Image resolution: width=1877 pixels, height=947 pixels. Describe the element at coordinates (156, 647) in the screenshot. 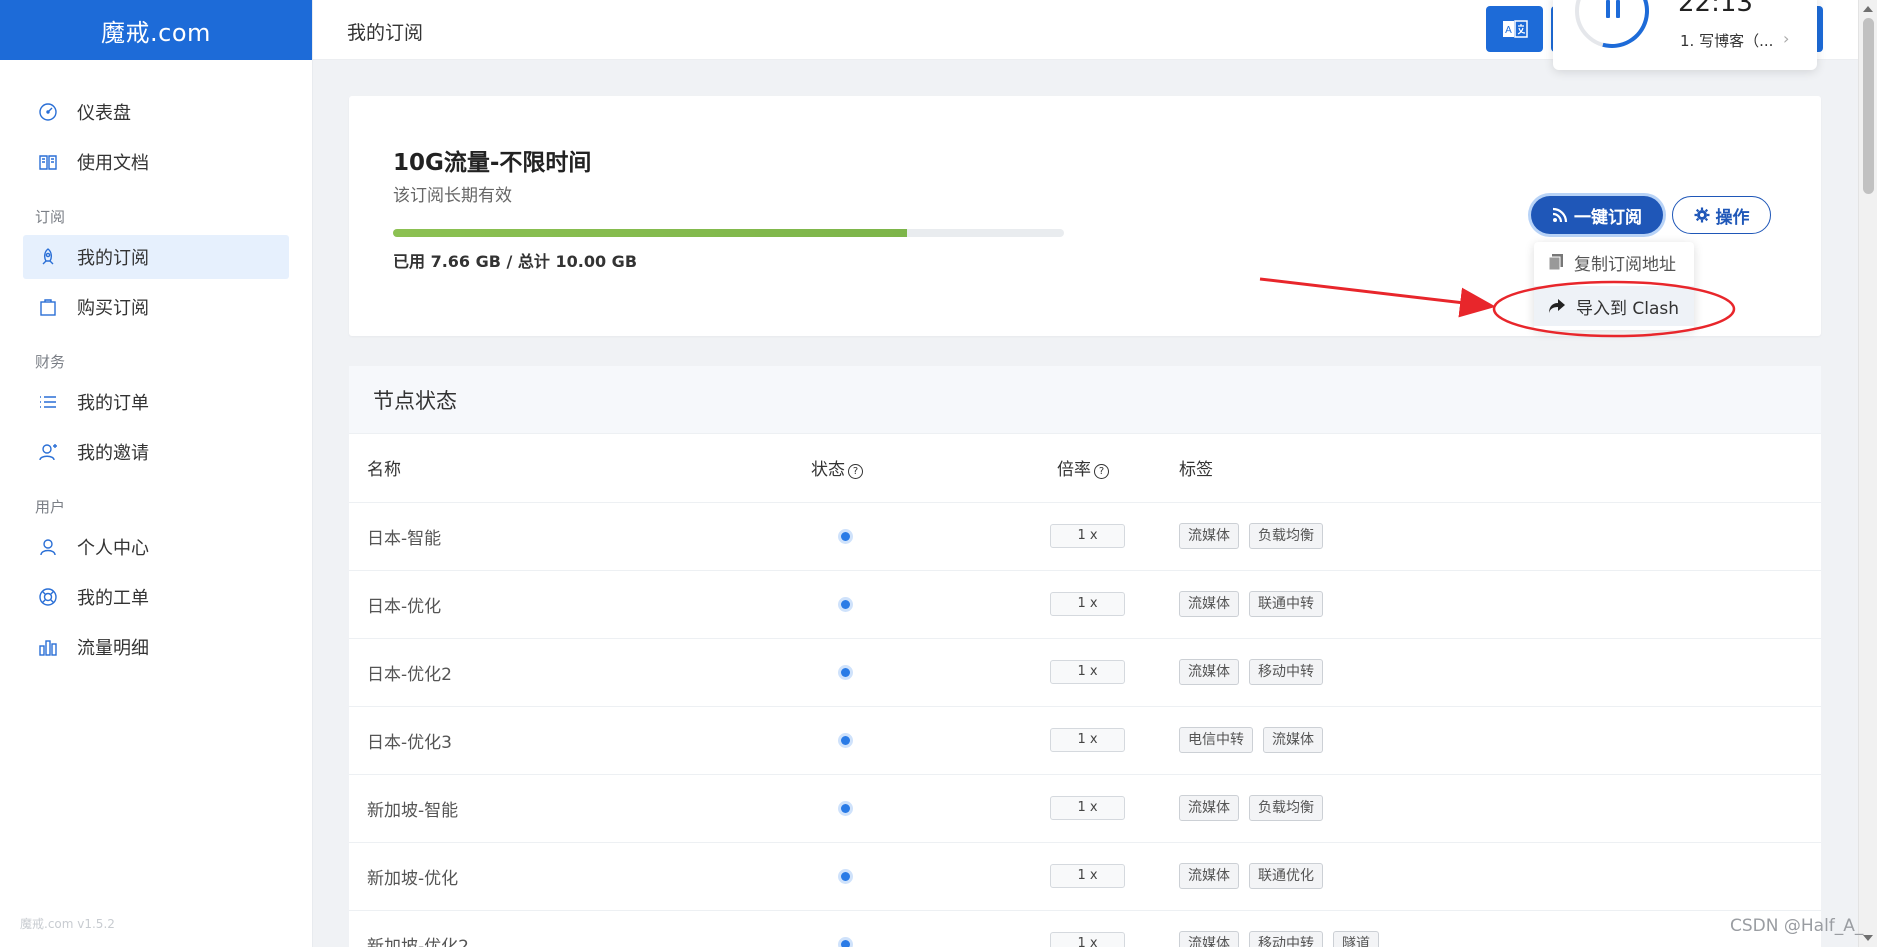

I see `sidebar-item-traffic: 流量明细` at that location.